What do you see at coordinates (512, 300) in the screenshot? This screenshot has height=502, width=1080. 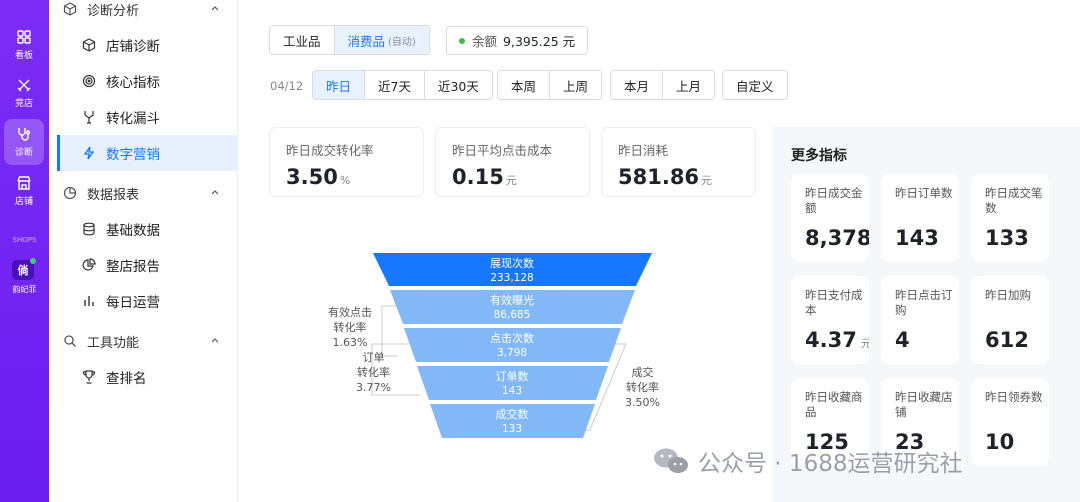 I see `funnel-stage-label: 有效曝光` at bounding box center [512, 300].